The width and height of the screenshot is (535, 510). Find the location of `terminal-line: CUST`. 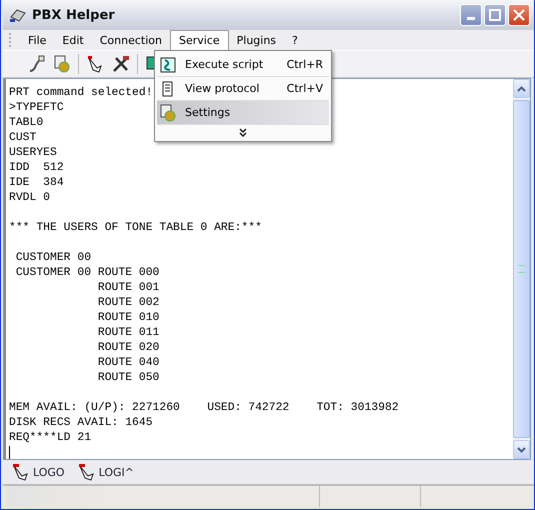

terminal-line: CUST is located at coordinates (22, 138).